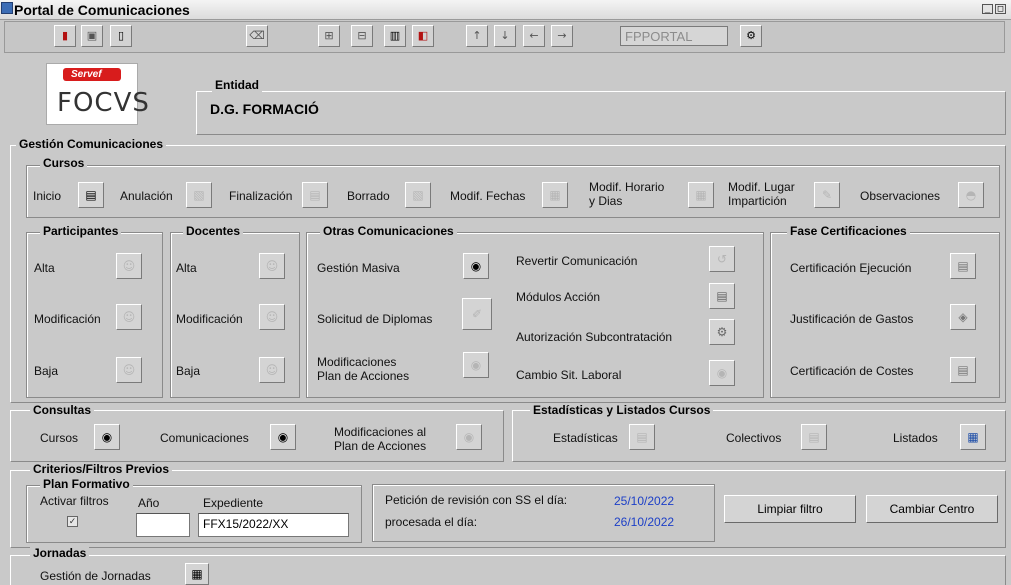 The image size is (1011, 585). Describe the element at coordinates (86, 74) in the screenshot. I see `logo-top-text: Servef` at that location.